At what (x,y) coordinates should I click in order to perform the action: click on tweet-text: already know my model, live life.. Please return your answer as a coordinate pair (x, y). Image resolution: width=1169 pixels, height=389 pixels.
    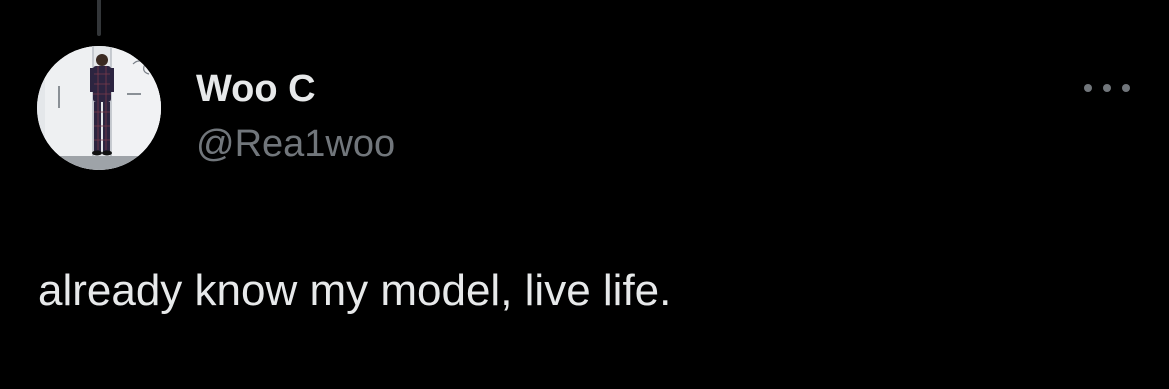
    Looking at the image, I should click on (355, 290).